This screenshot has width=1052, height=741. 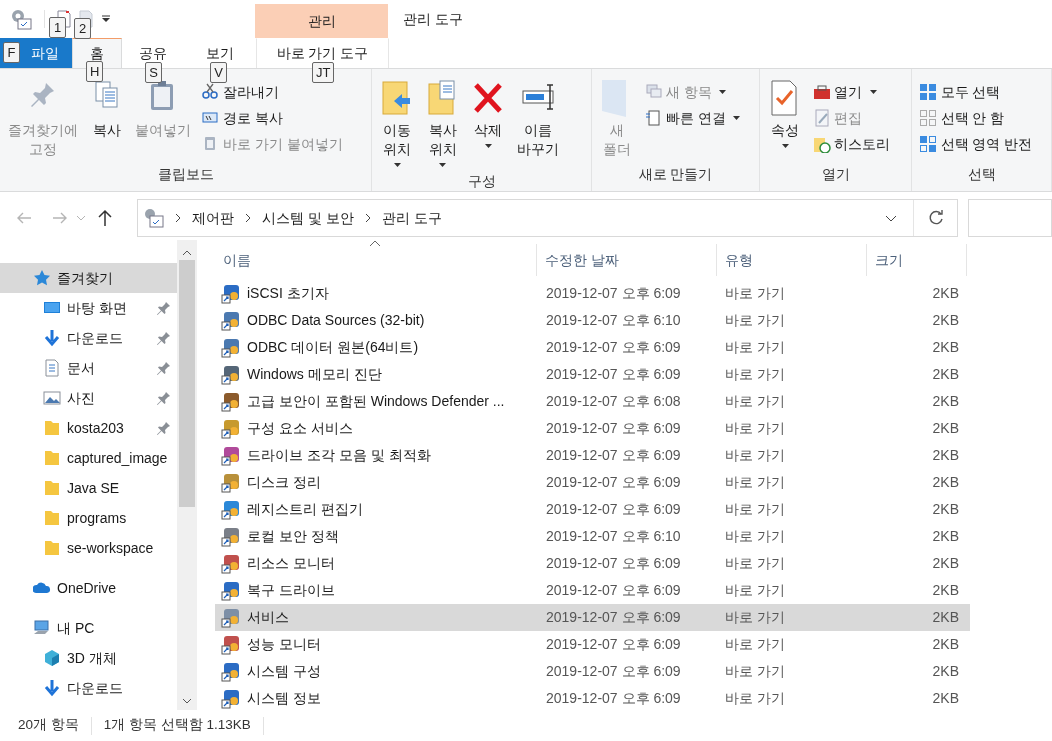 What do you see at coordinates (411, 218) in the screenshot?
I see `breadcrumb: 관리 도구` at bounding box center [411, 218].